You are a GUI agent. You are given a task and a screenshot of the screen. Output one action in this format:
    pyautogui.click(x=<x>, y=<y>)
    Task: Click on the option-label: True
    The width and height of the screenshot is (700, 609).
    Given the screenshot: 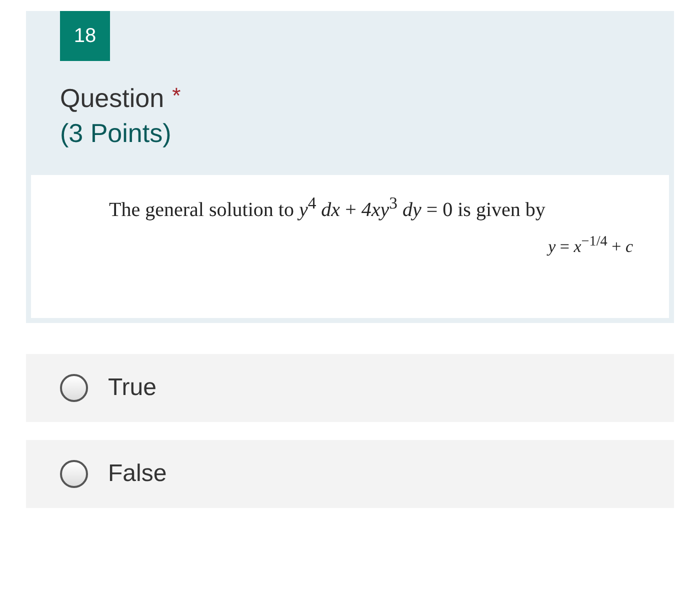 What is the action you would take?
    pyautogui.click(x=132, y=388)
    